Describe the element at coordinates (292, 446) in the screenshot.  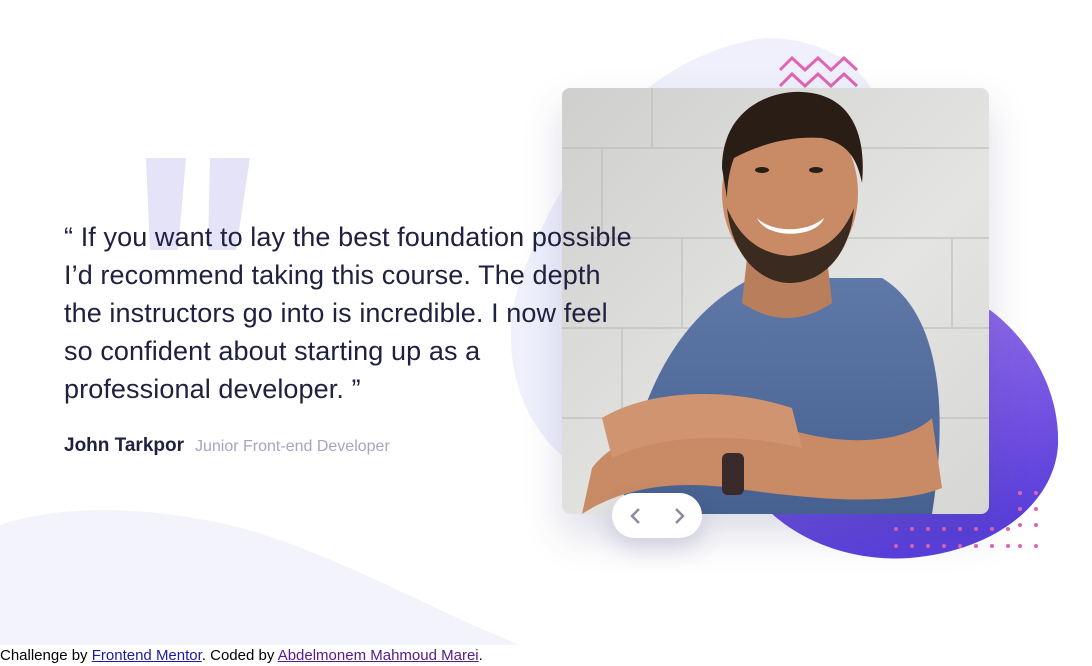
I see `author-role: Junior Front-end Developer` at that location.